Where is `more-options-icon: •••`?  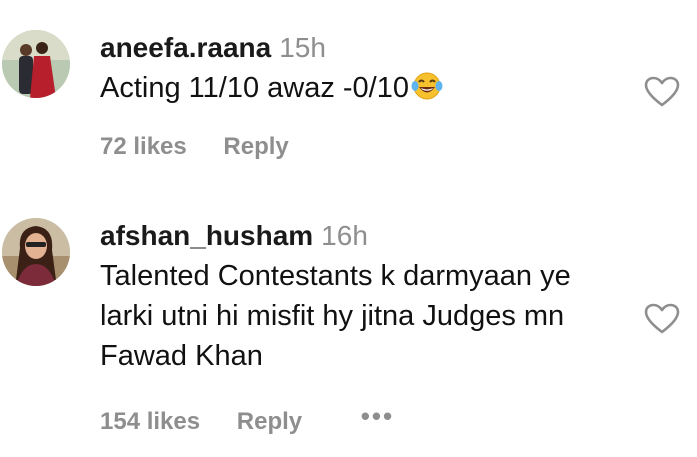 more-options-icon: ••• is located at coordinates (377, 416).